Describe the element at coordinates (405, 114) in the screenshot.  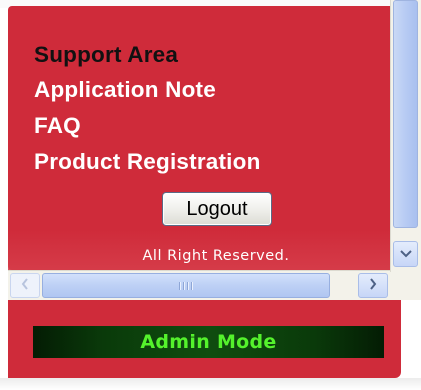
I see `vertical-scroll-thumb` at that location.